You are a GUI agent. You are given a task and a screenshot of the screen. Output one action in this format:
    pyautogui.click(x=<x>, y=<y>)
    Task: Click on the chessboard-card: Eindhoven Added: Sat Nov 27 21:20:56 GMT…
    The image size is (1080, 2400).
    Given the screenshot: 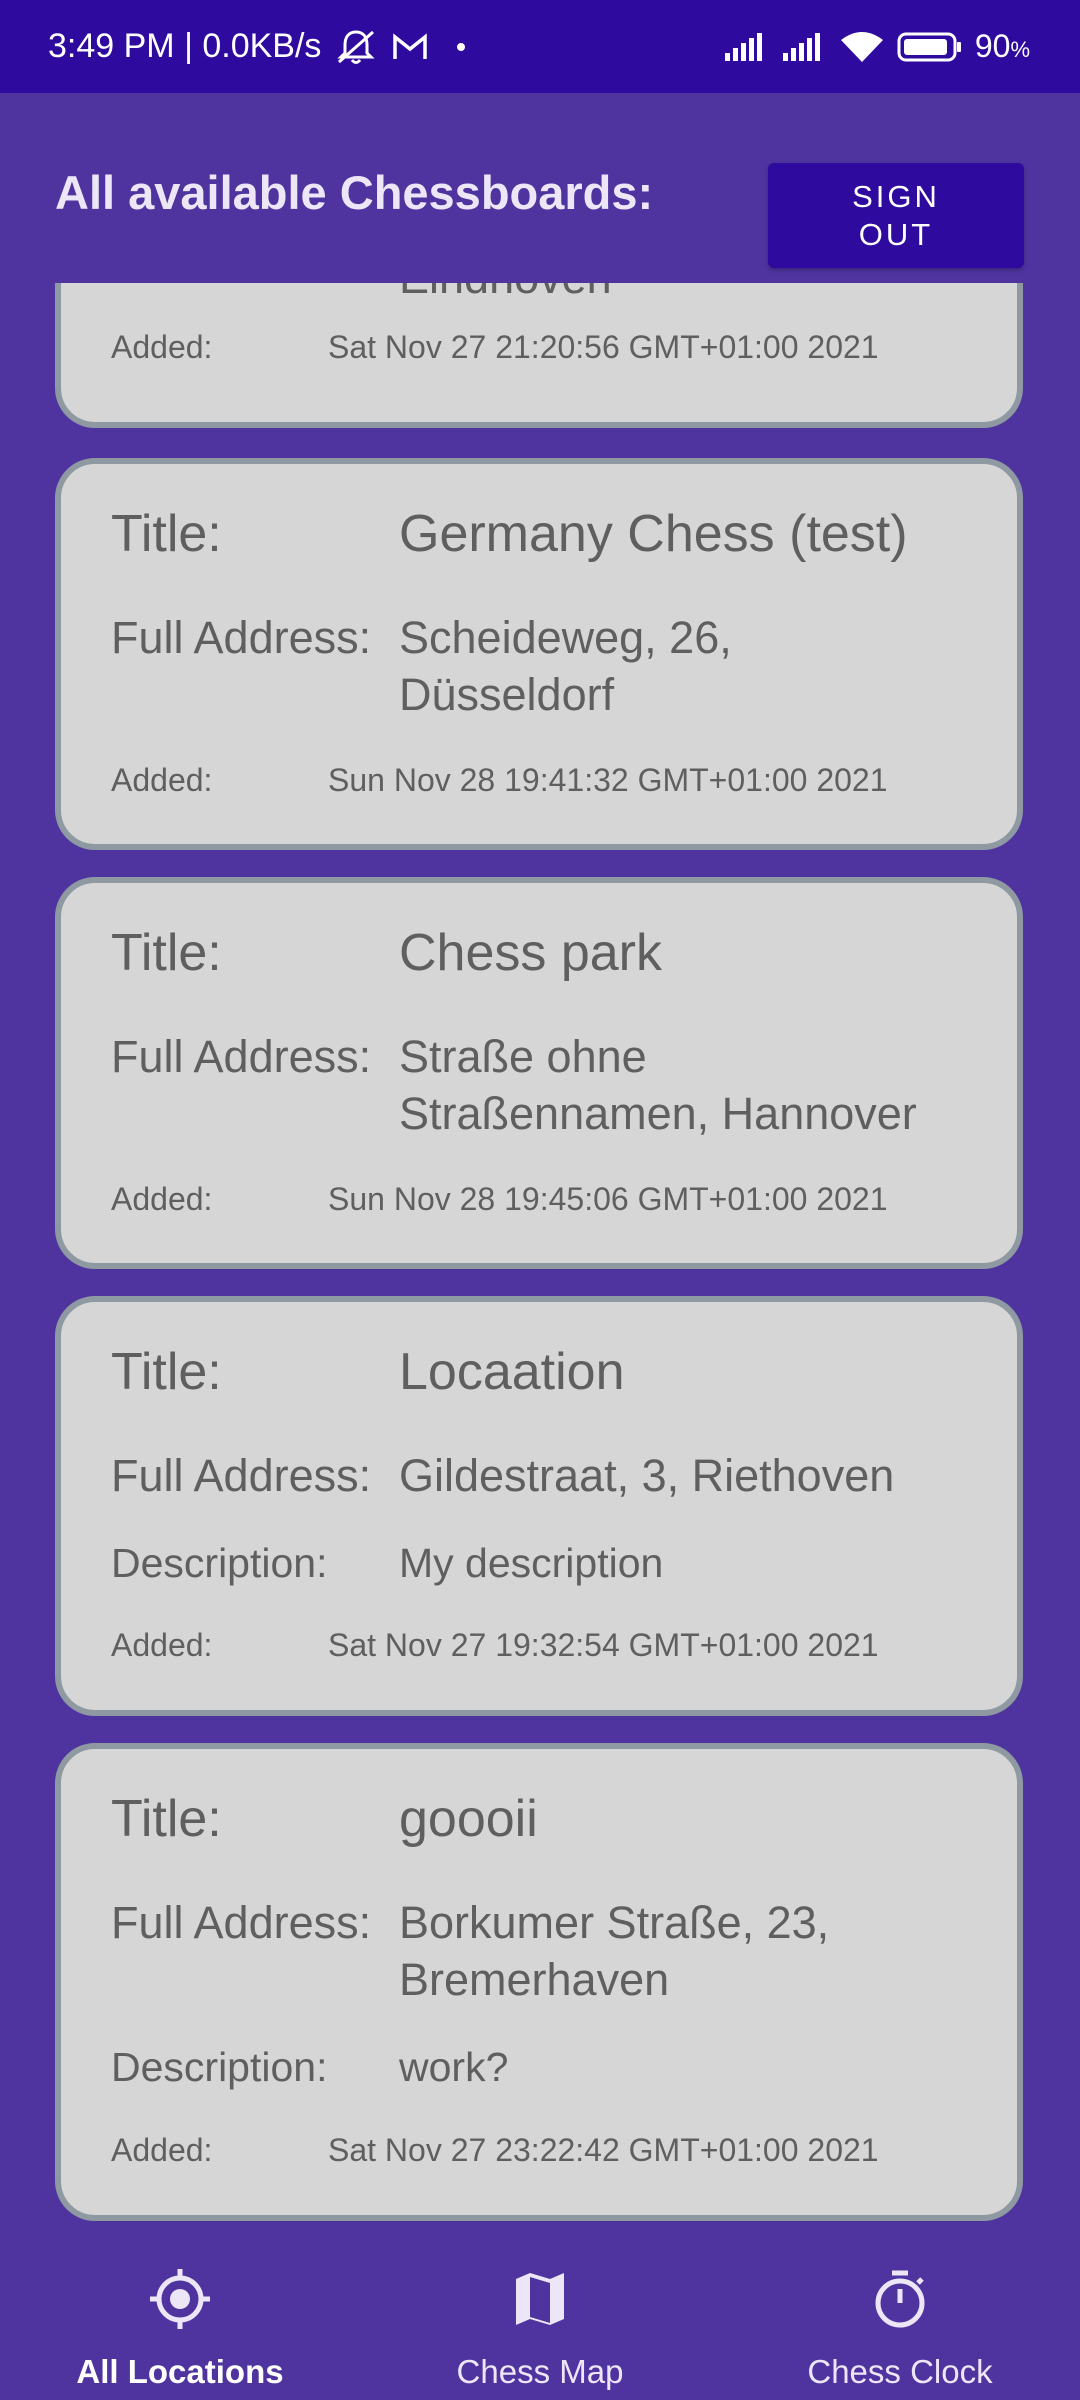 What is the action you would take?
    pyautogui.click(x=539, y=355)
    